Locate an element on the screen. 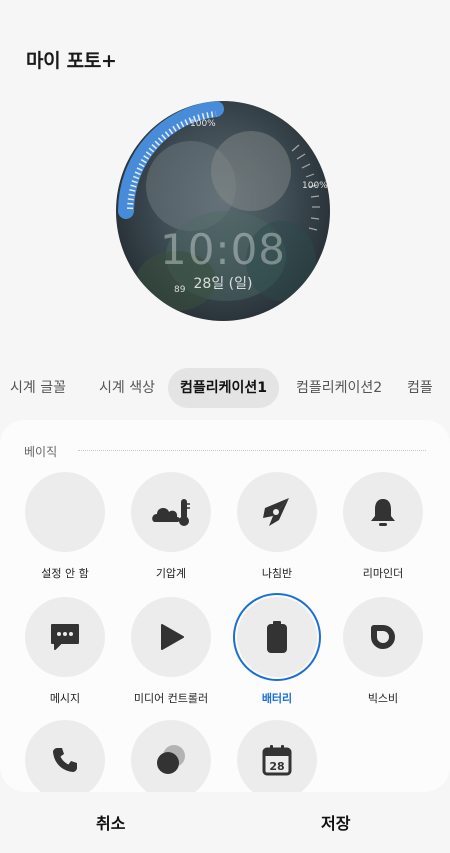  option-label: 리마인더 is located at coordinates (383, 573).